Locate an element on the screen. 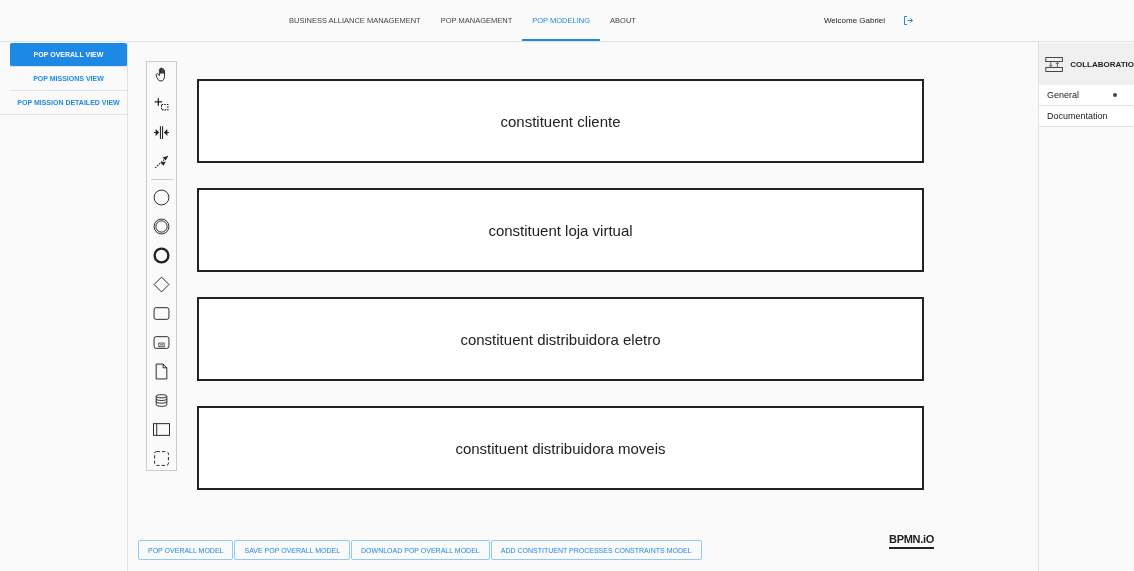  subprocess-icon is located at coordinates (161, 342).